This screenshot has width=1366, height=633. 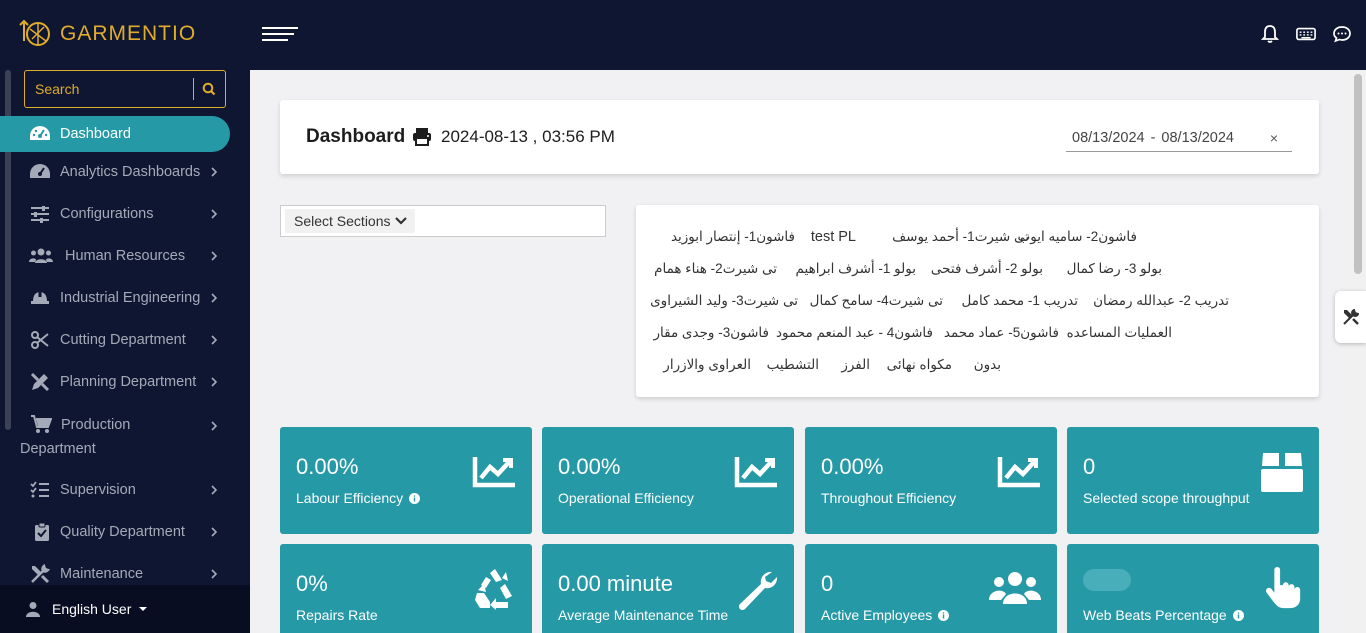 I want to click on search-button, so click(x=209, y=89).